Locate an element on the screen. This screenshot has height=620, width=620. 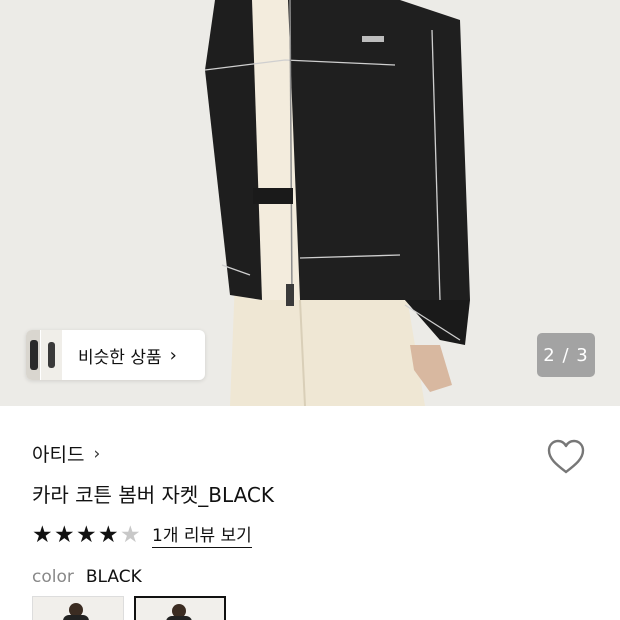
color-label: color is located at coordinates (53, 577).